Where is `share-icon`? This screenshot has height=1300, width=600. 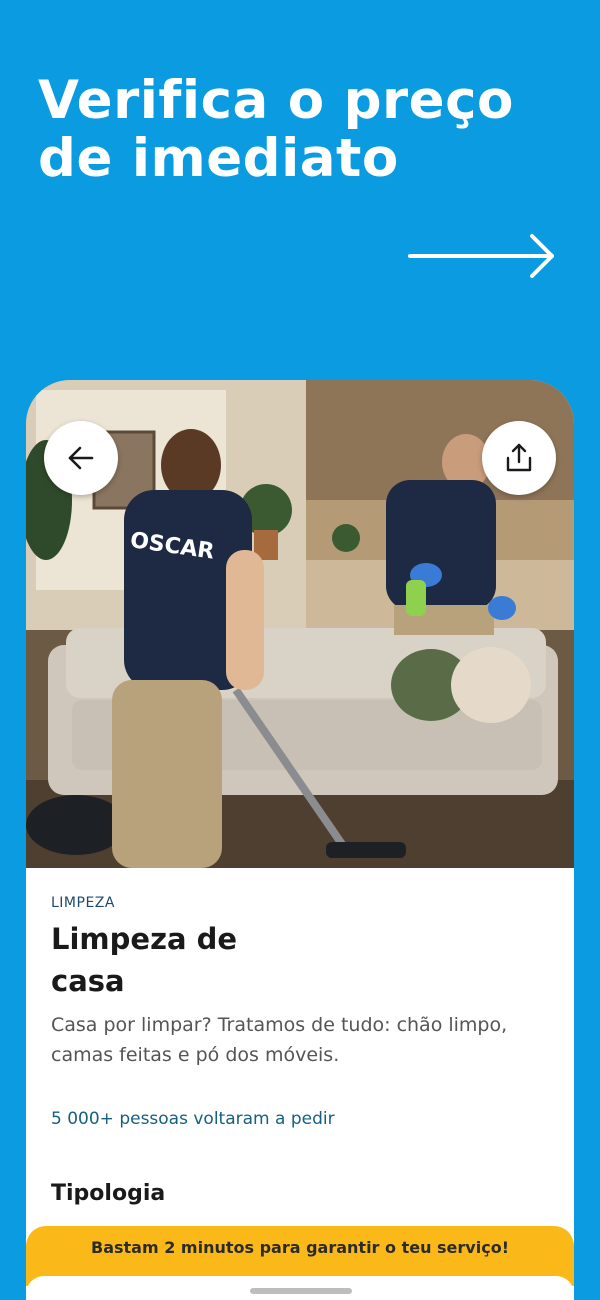 share-icon is located at coordinates (519, 457).